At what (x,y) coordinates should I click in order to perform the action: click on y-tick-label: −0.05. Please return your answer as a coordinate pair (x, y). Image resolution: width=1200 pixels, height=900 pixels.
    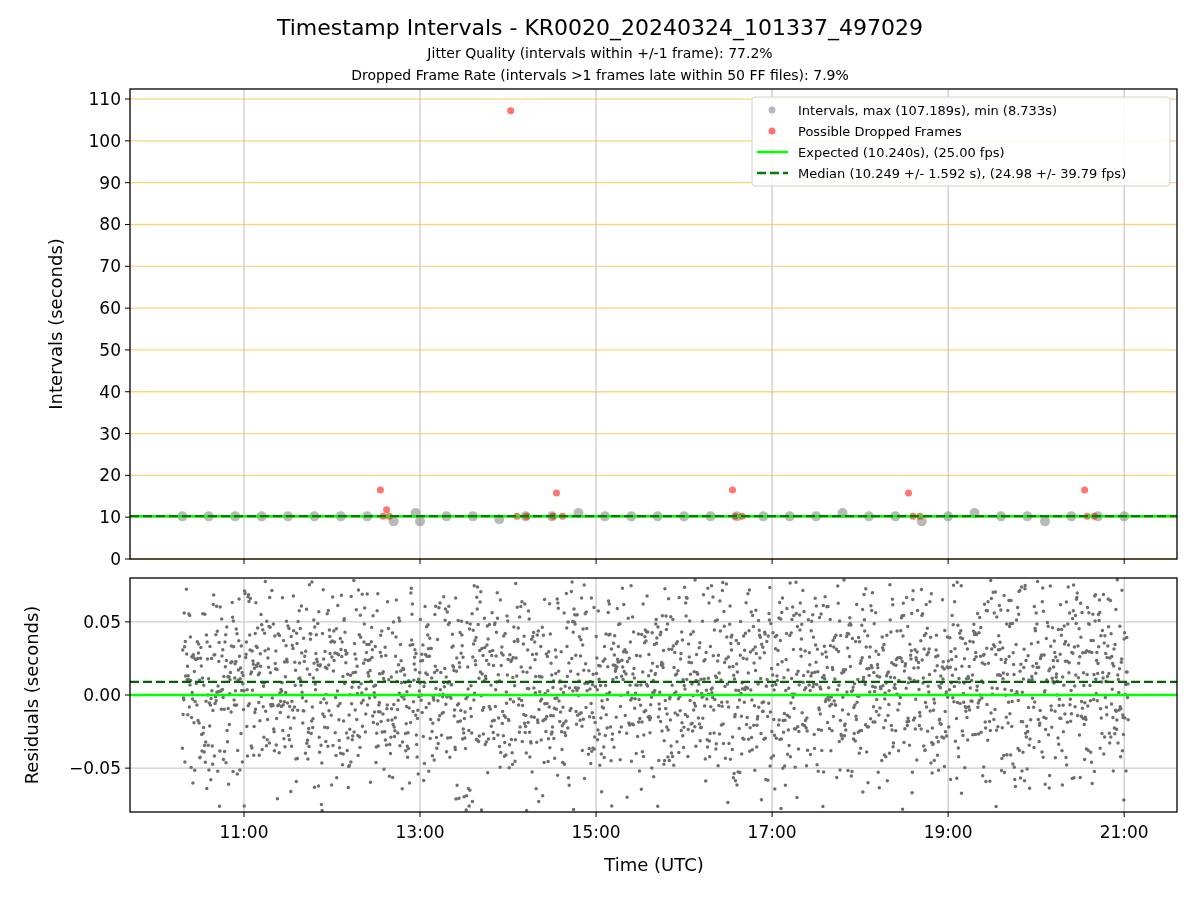
    Looking at the image, I should click on (94, 768).